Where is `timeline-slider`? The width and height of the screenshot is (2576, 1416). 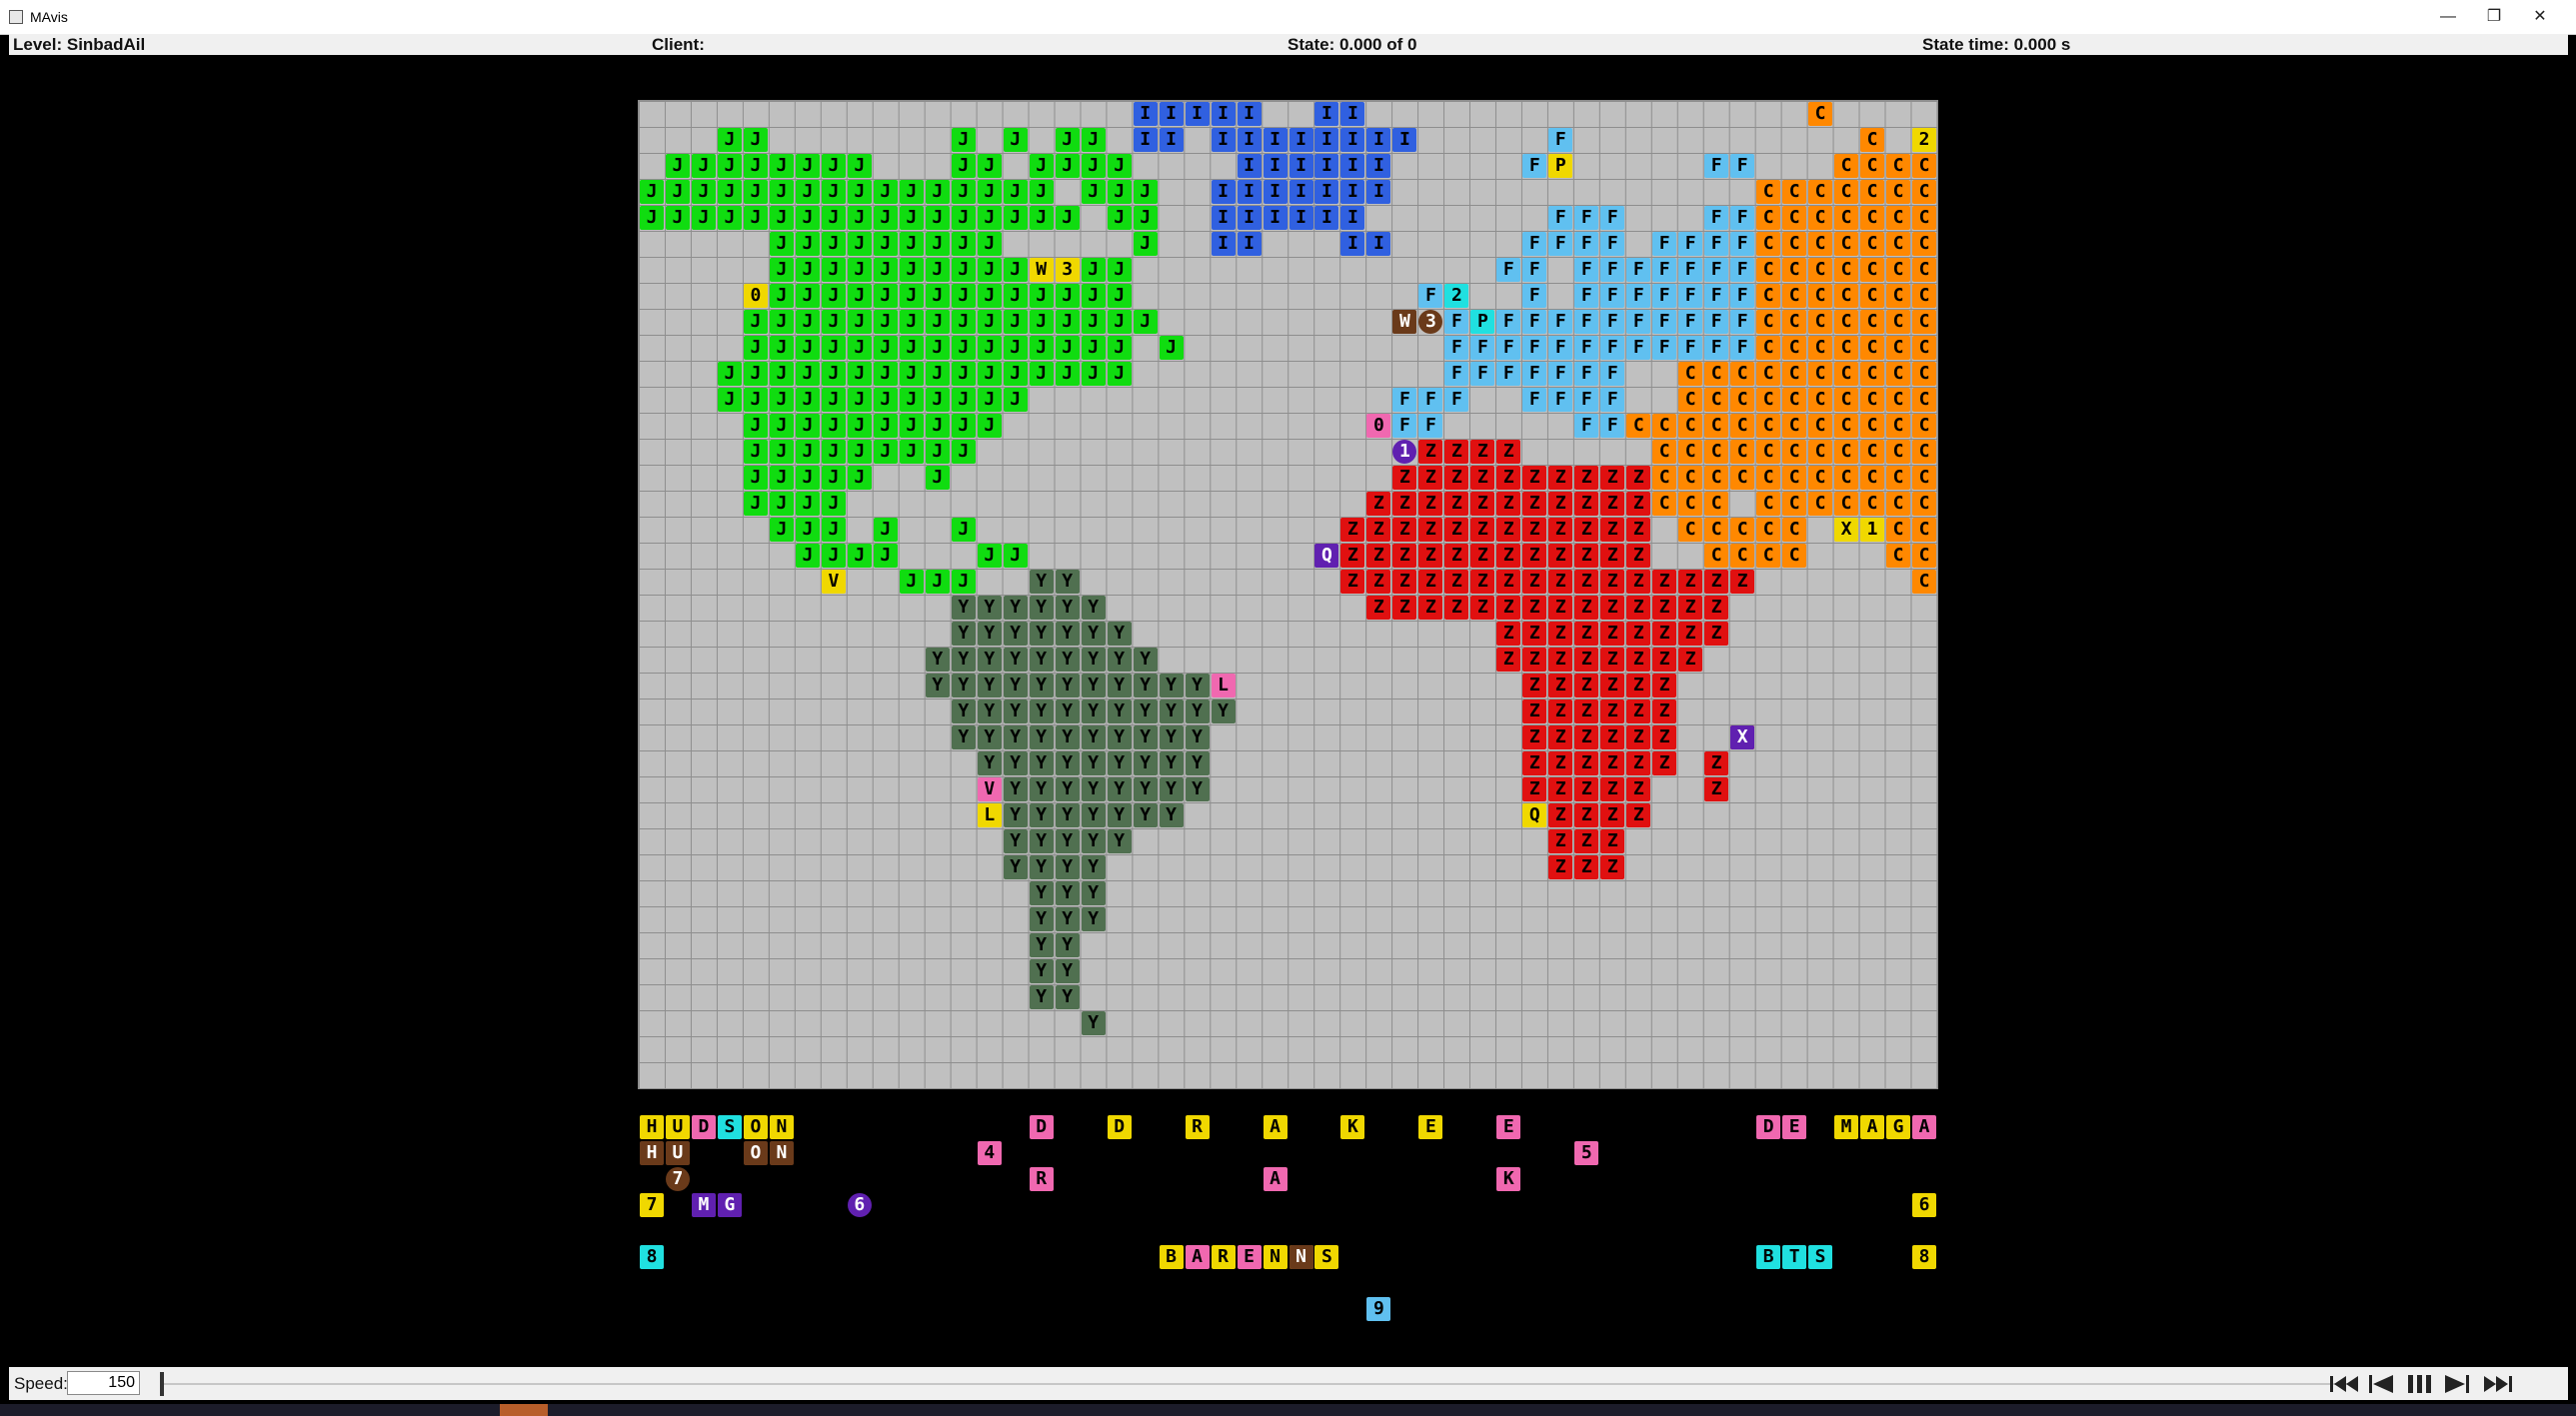 timeline-slider is located at coordinates (1255, 1384).